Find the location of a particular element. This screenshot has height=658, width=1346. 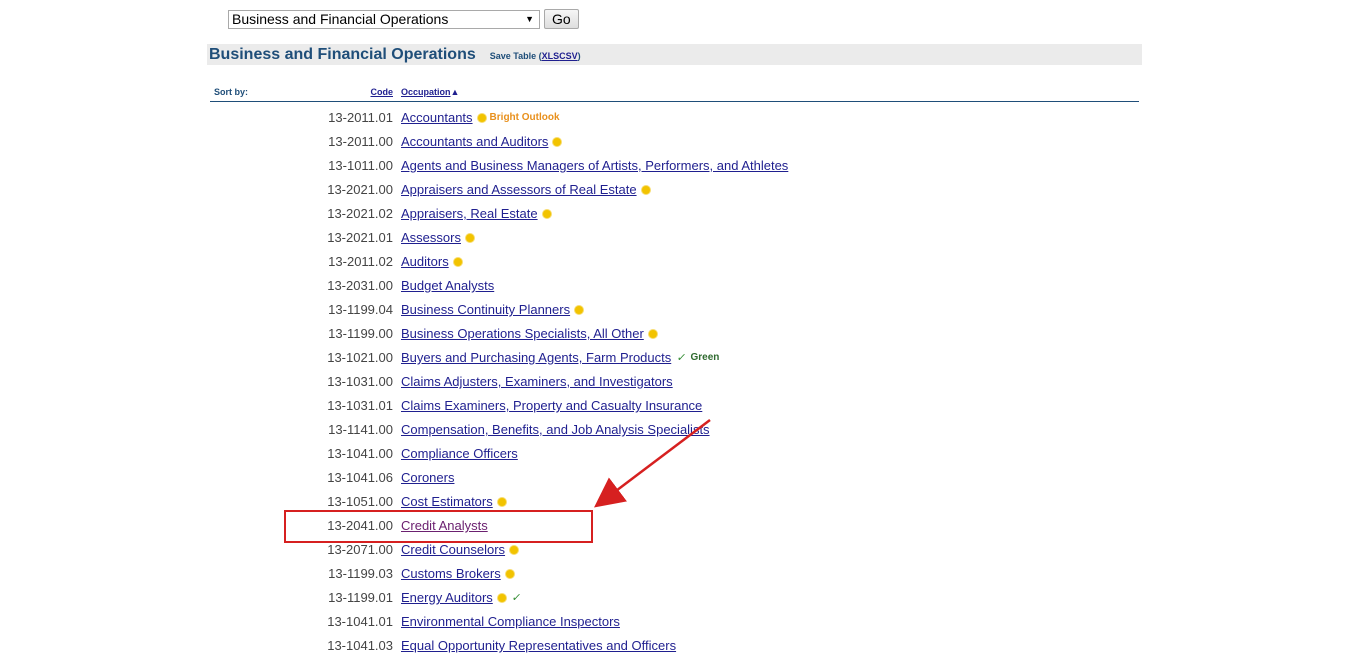

page-title: Business and Financial Operations is located at coordinates (342, 54).